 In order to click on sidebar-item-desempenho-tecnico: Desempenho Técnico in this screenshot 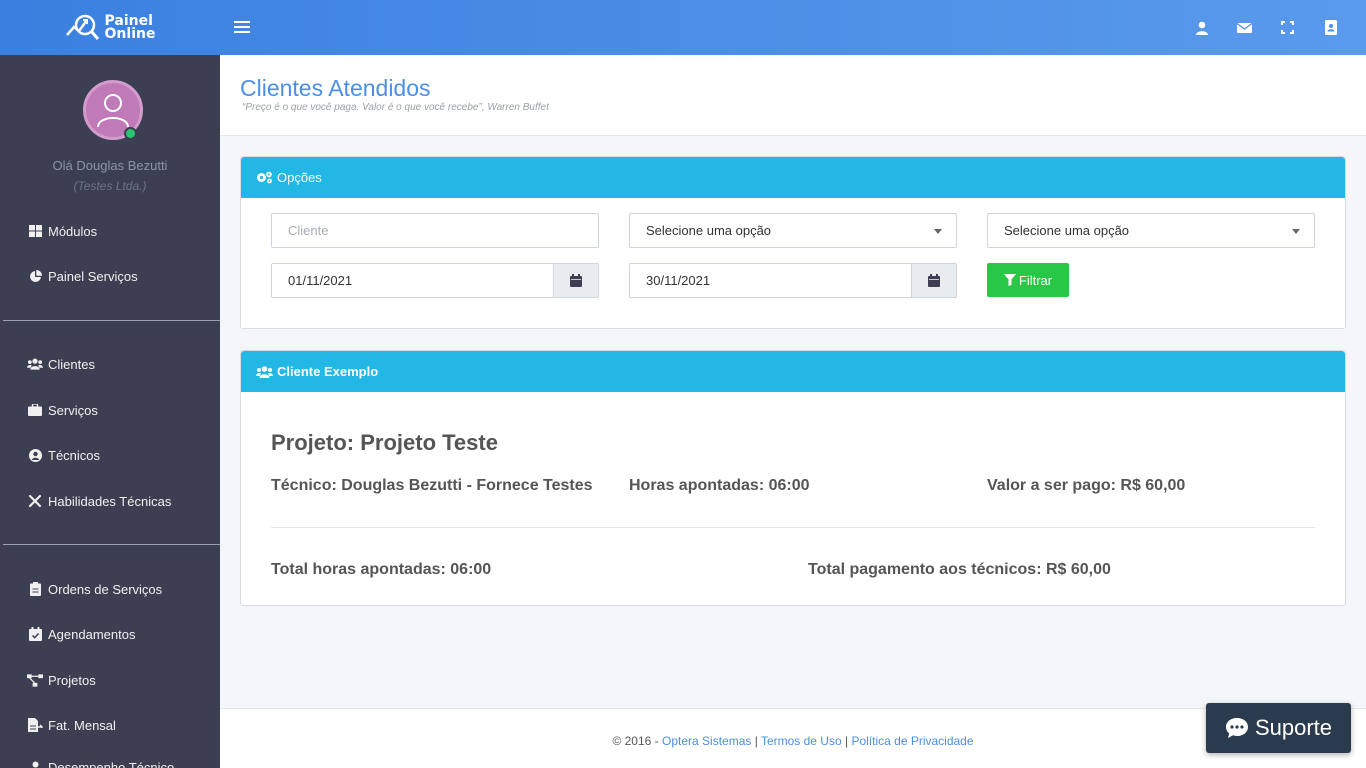, I will do `click(100, 761)`.